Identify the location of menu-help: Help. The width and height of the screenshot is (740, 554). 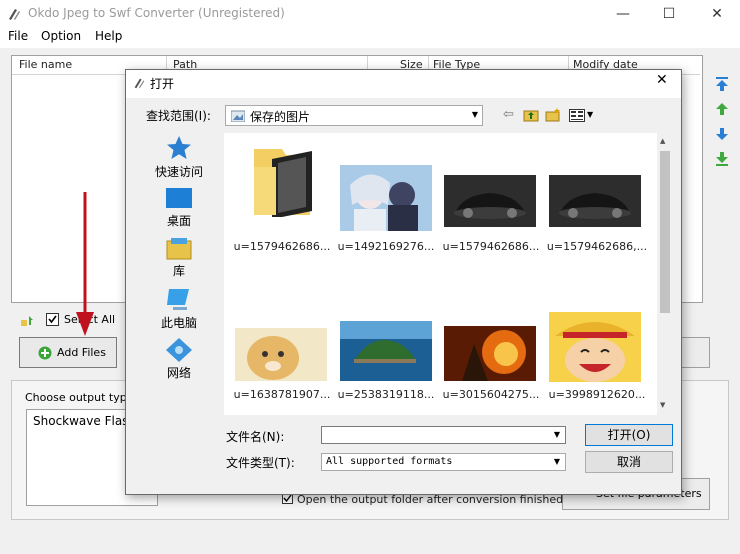
(108, 36).